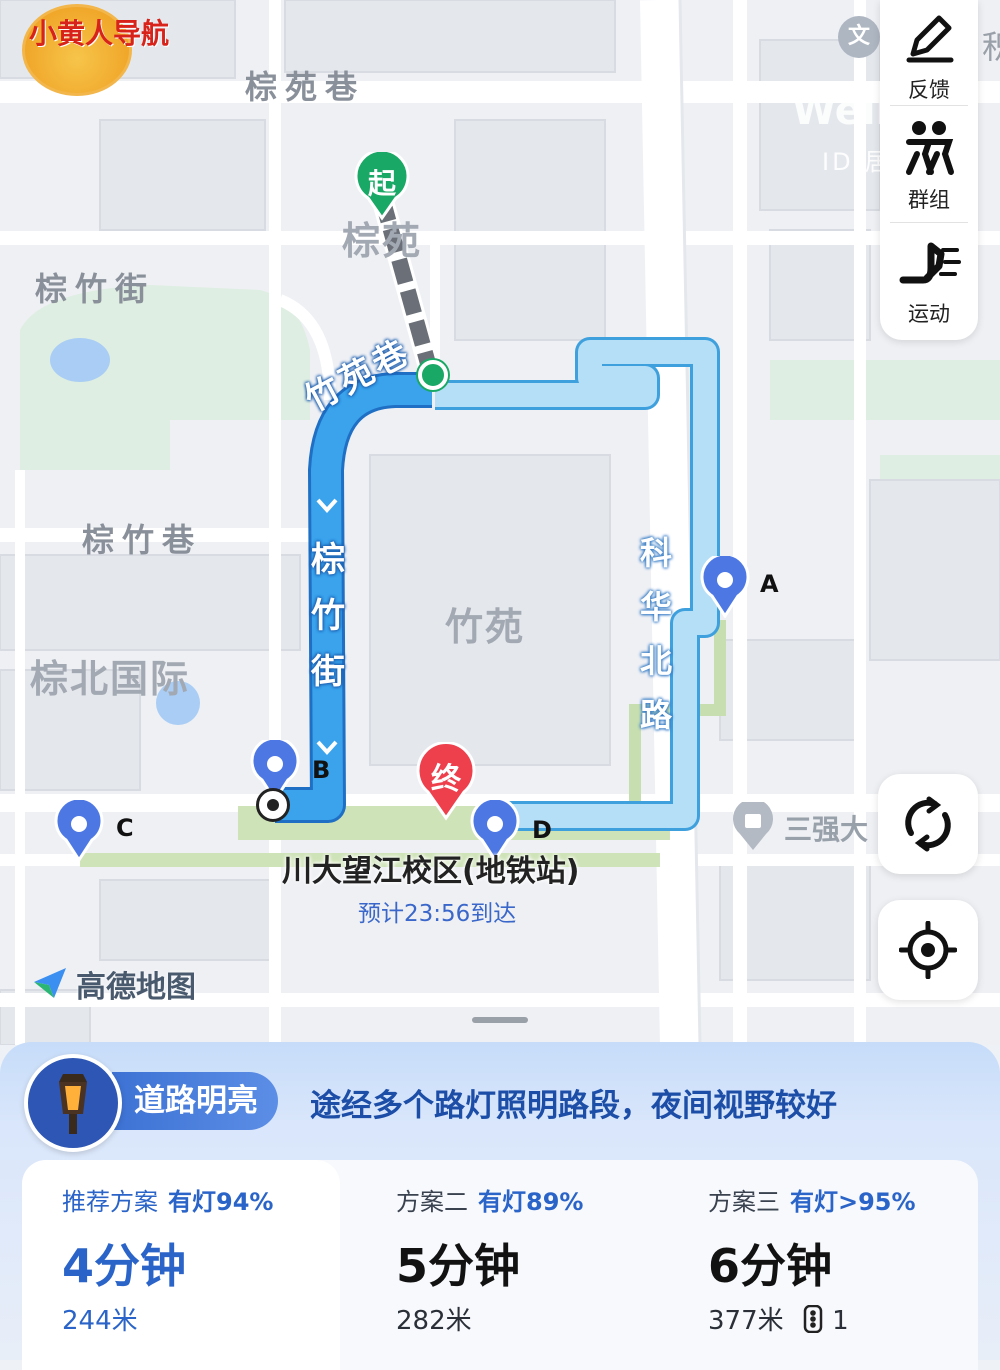 The height and width of the screenshot is (1370, 1000). Describe the element at coordinates (769, 584) in the screenshot. I see `waypoint-label-a: A` at that location.